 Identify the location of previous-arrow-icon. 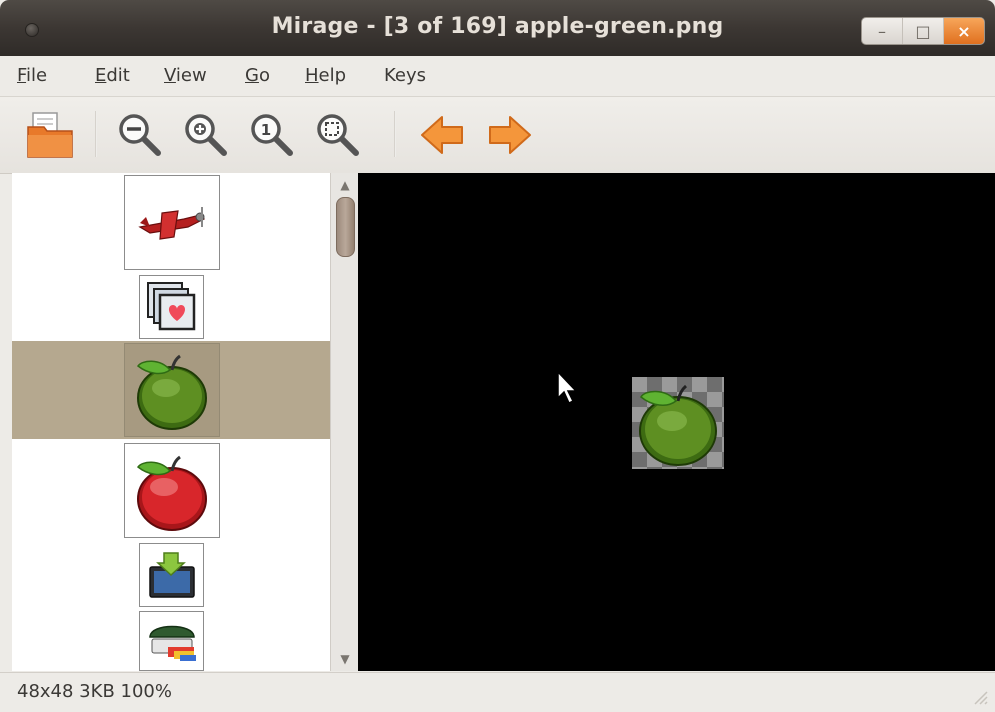
(442, 135).